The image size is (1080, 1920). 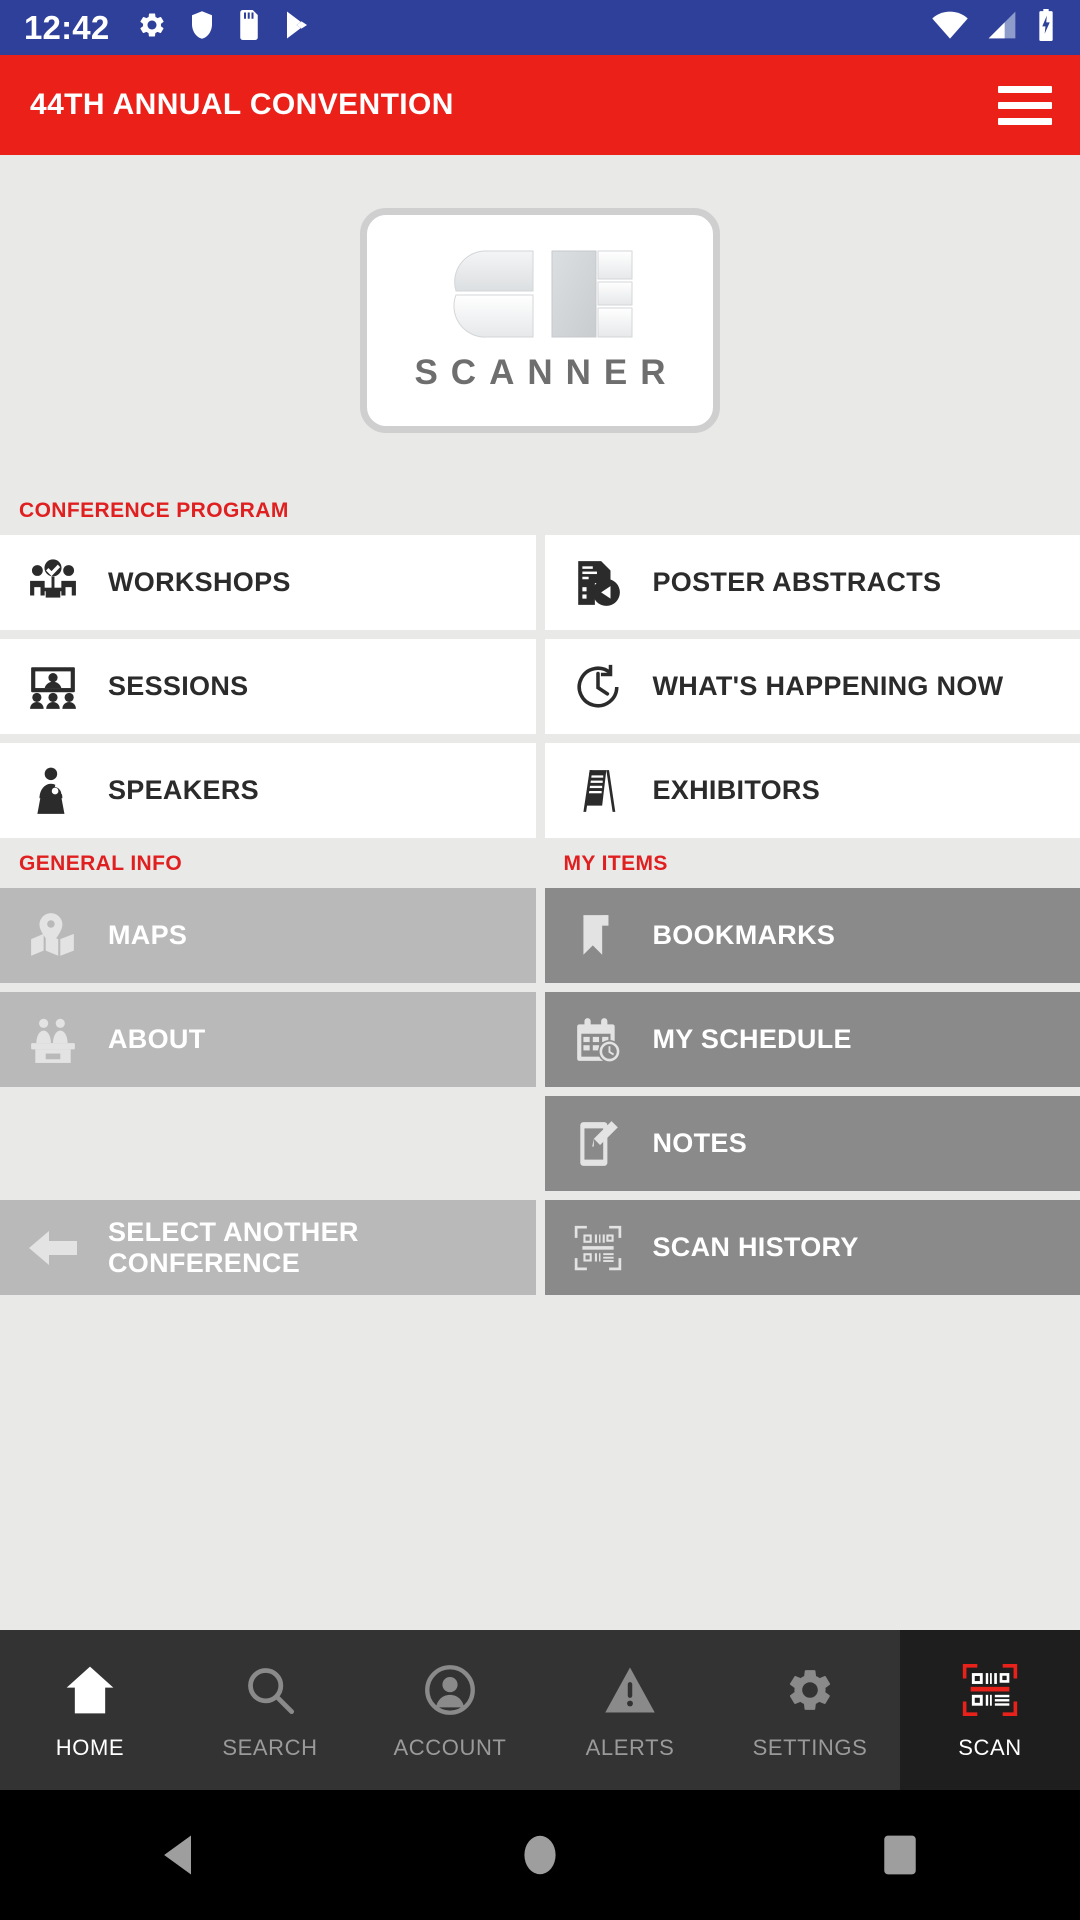 What do you see at coordinates (101, 863) in the screenshot?
I see `section-label-general-info: GENERAL INFO` at bounding box center [101, 863].